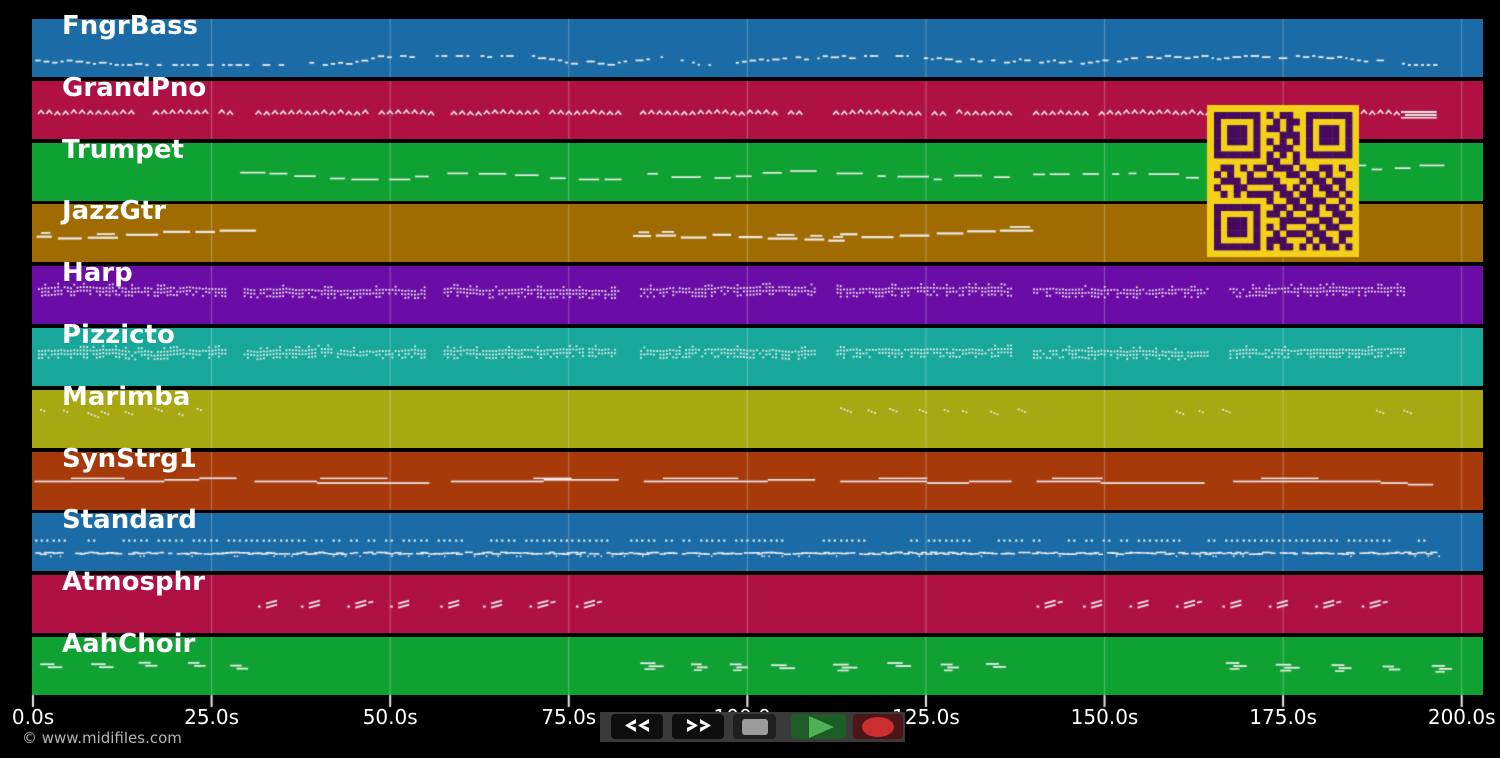  I want to click on track-label-jazzgtr: JazzGtr, so click(114, 211).